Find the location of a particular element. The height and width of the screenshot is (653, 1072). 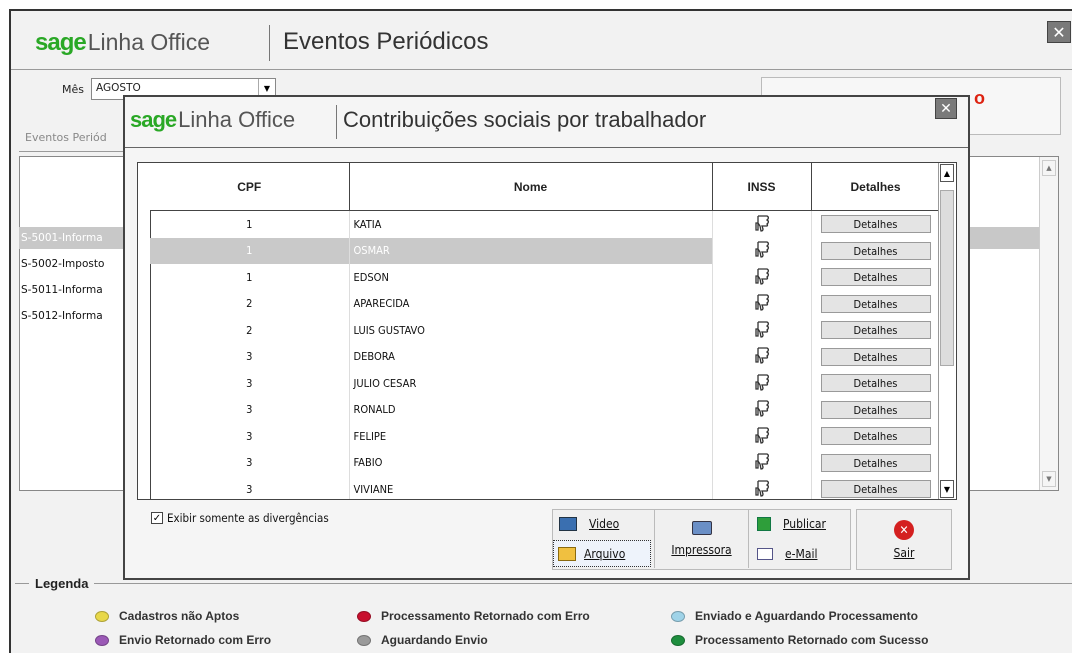

purple-status-icon is located at coordinates (102, 641).